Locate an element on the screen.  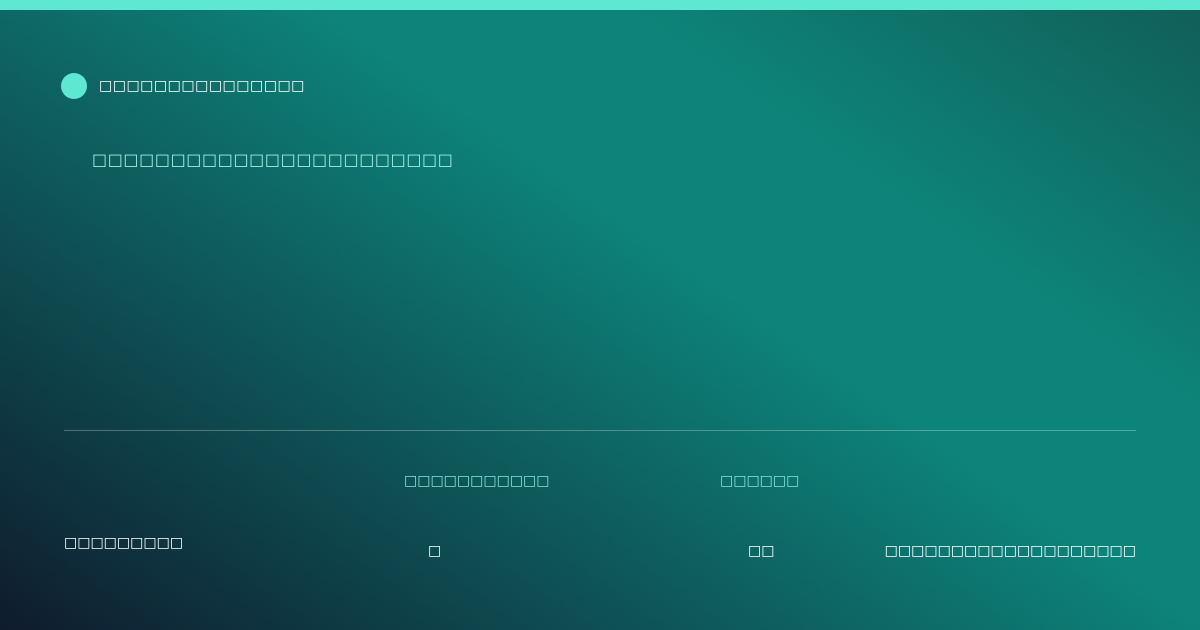
footer-left-text: □□□□□□□□□ is located at coordinates (124, 543).